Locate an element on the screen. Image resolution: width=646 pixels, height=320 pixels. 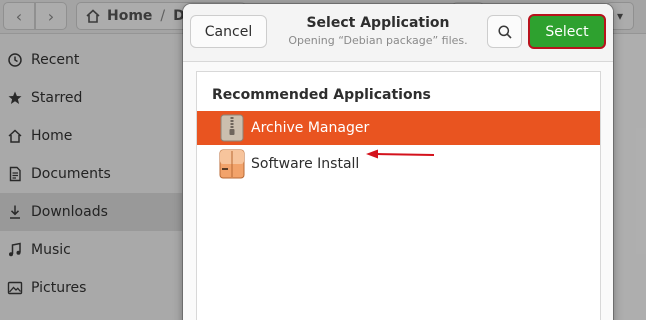
search-button is located at coordinates (504, 31).